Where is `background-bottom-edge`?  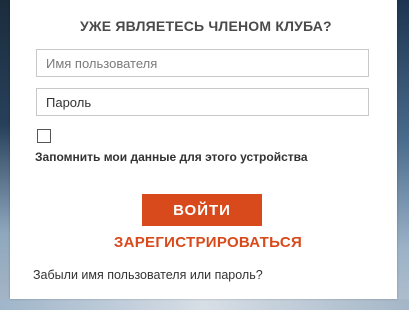
background-bottom-edge is located at coordinates (204, 304).